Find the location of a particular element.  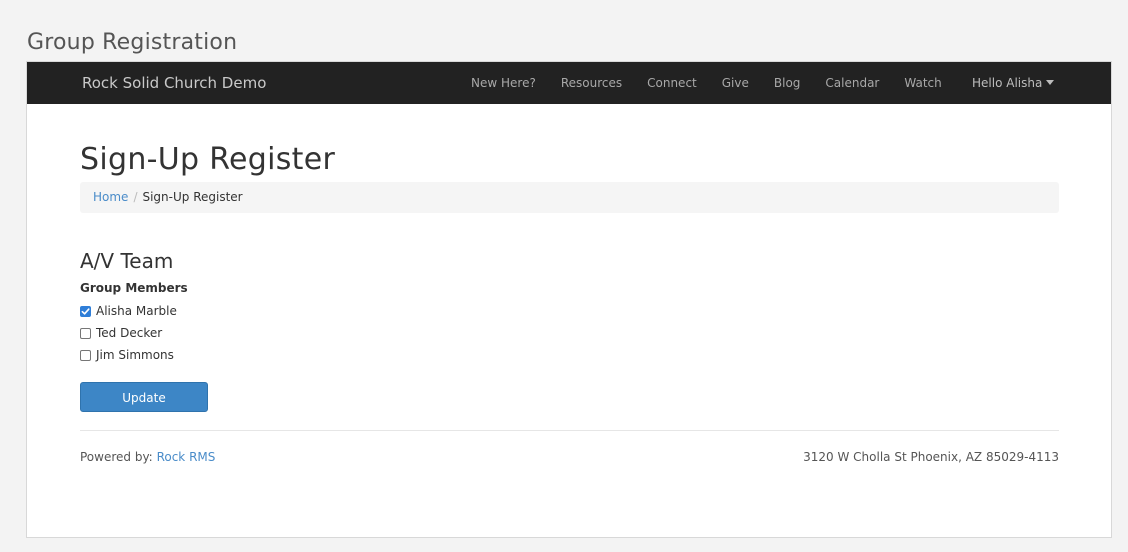

nav-link-connect: Connect is located at coordinates (672, 83).